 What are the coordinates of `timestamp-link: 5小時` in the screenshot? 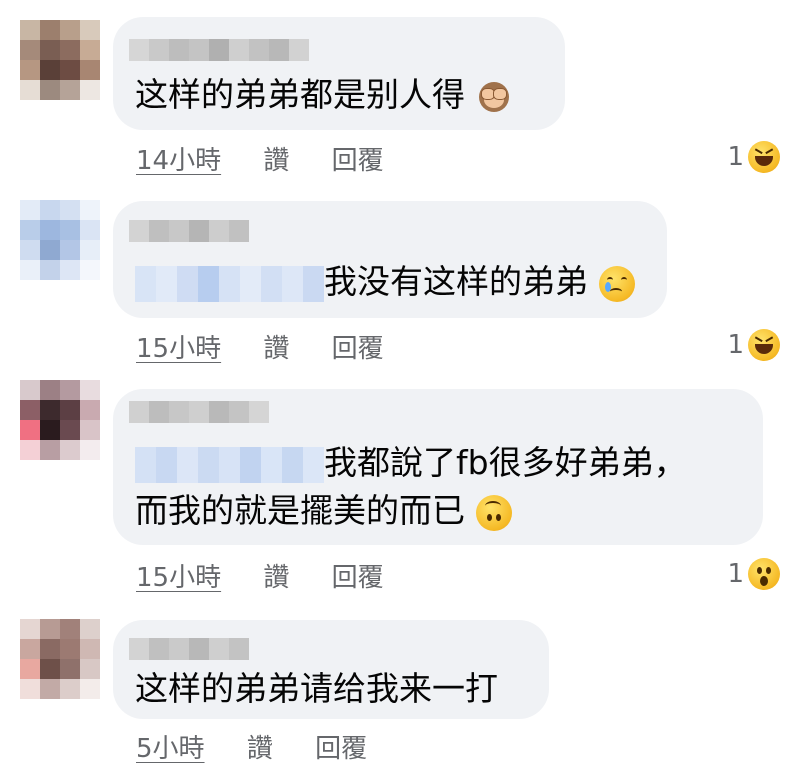 It's located at (170, 749).